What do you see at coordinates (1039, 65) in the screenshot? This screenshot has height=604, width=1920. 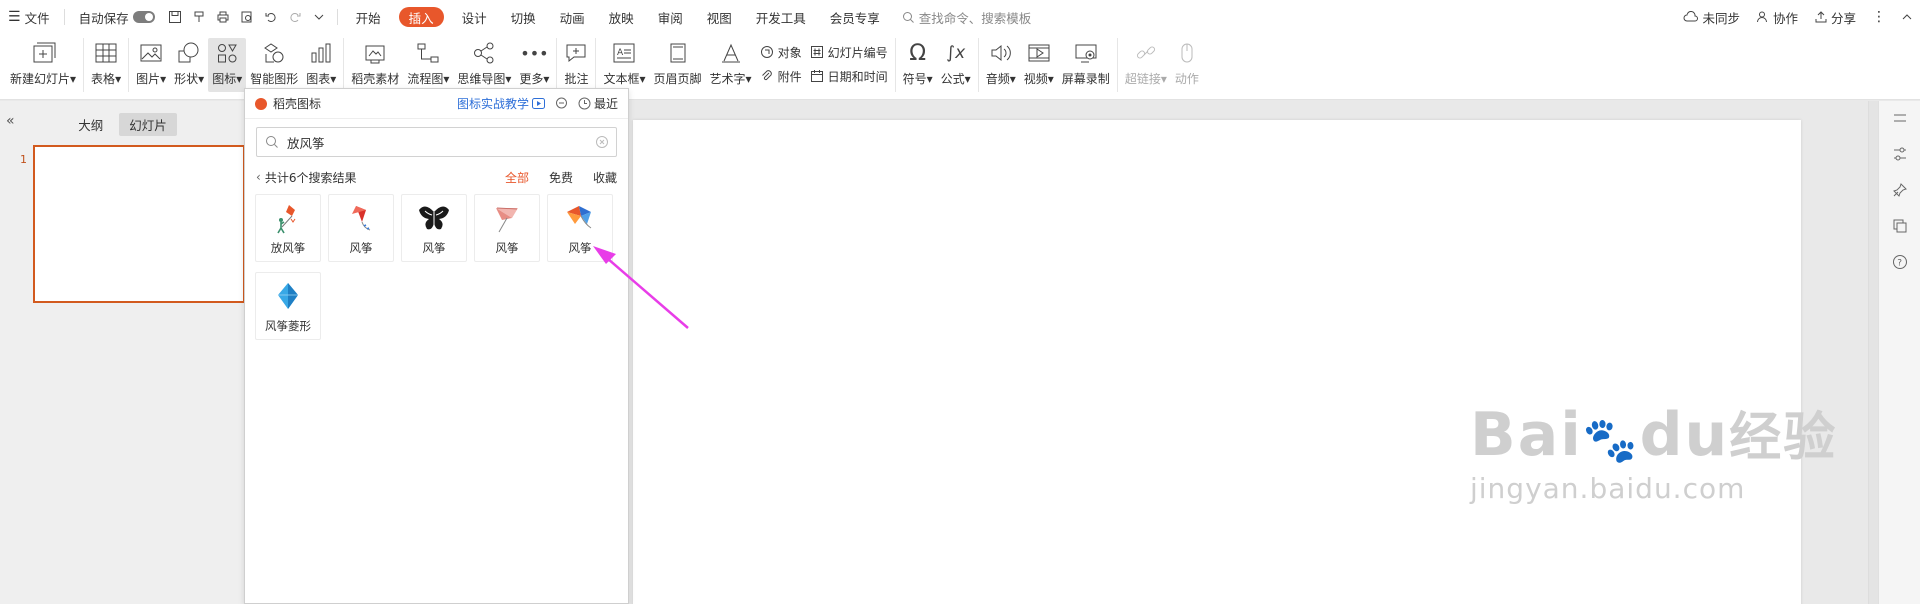 I see `video-button: 视频▾` at bounding box center [1039, 65].